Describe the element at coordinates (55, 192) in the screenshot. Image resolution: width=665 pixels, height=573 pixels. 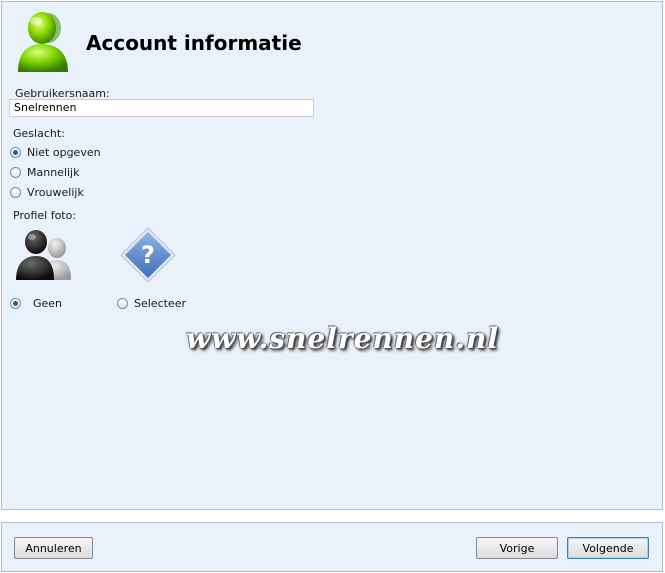
I see `gender-option-label: Vrouwelijk` at that location.